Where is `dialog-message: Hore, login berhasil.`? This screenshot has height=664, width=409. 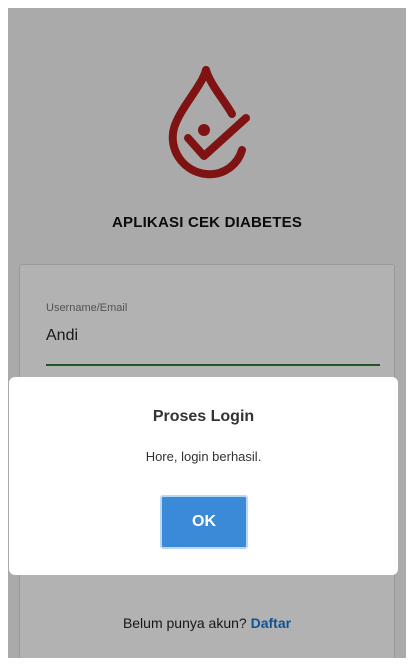
dialog-message: Hore, login berhasil. is located at coordinates (203, 456).